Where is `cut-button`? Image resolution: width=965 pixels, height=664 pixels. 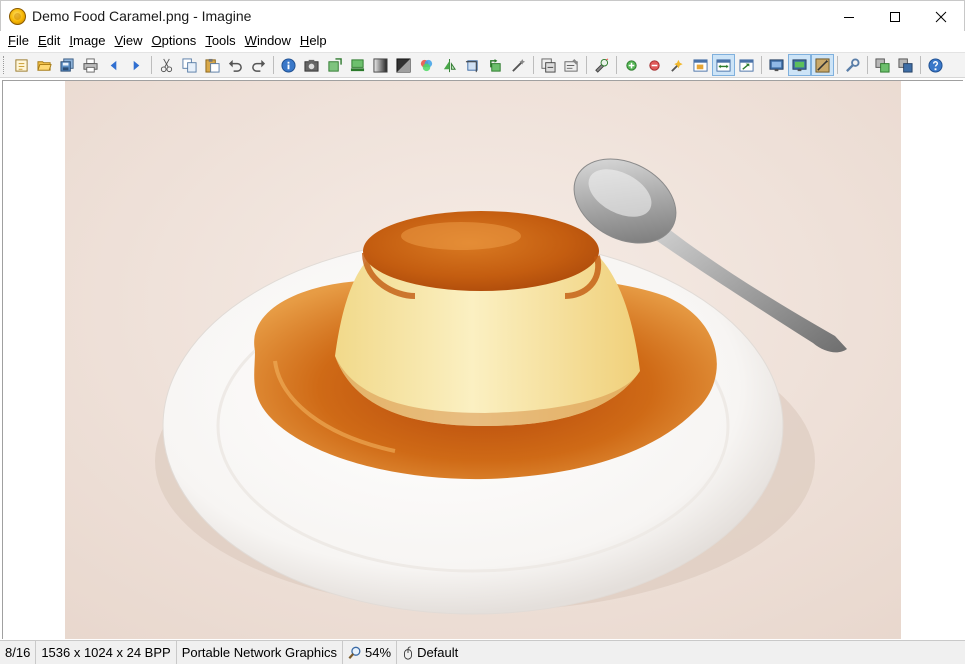
cut-button is located at coordinates (166, 65).